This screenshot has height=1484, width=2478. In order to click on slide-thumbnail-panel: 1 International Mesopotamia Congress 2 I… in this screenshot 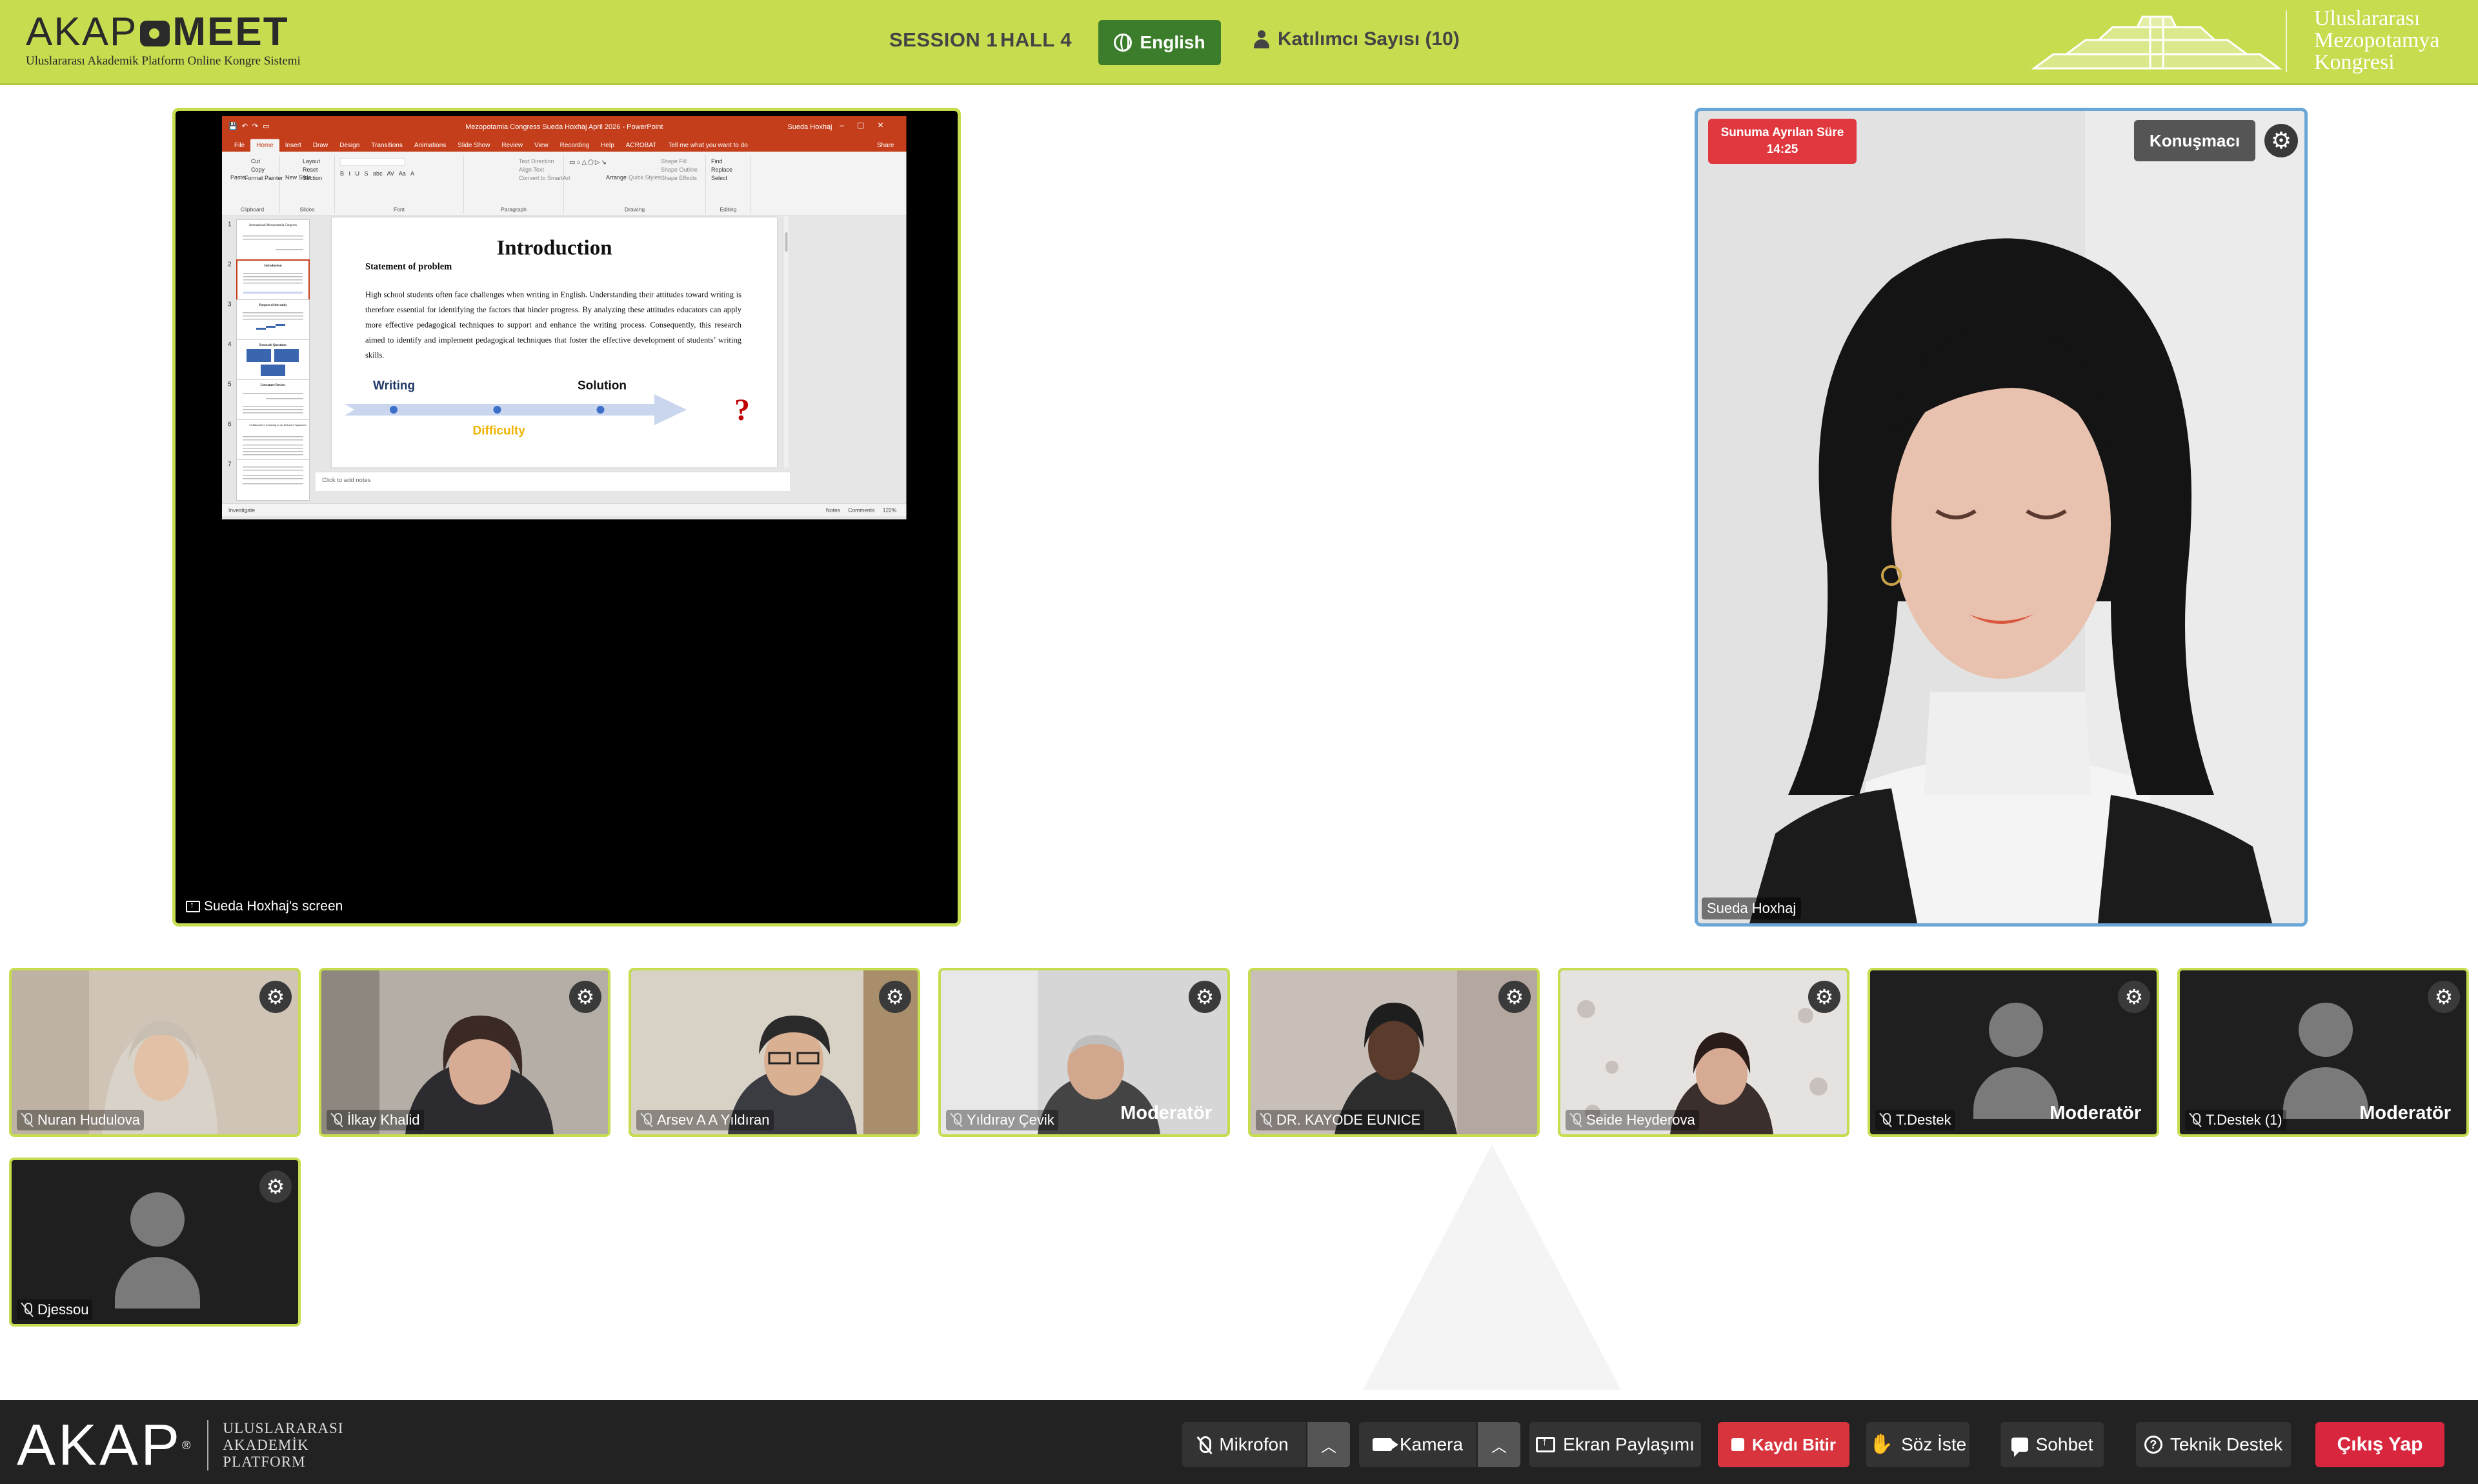, I will do `click(269, 361)`.